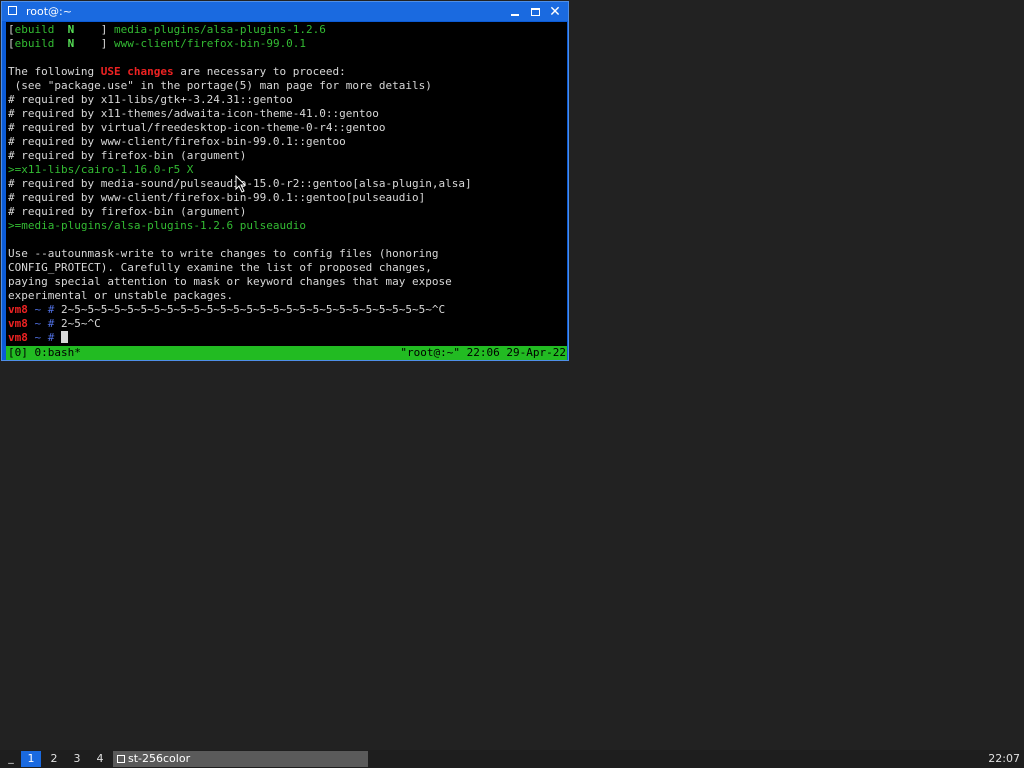  I want to click on maximize-icon, so click(535, 11).